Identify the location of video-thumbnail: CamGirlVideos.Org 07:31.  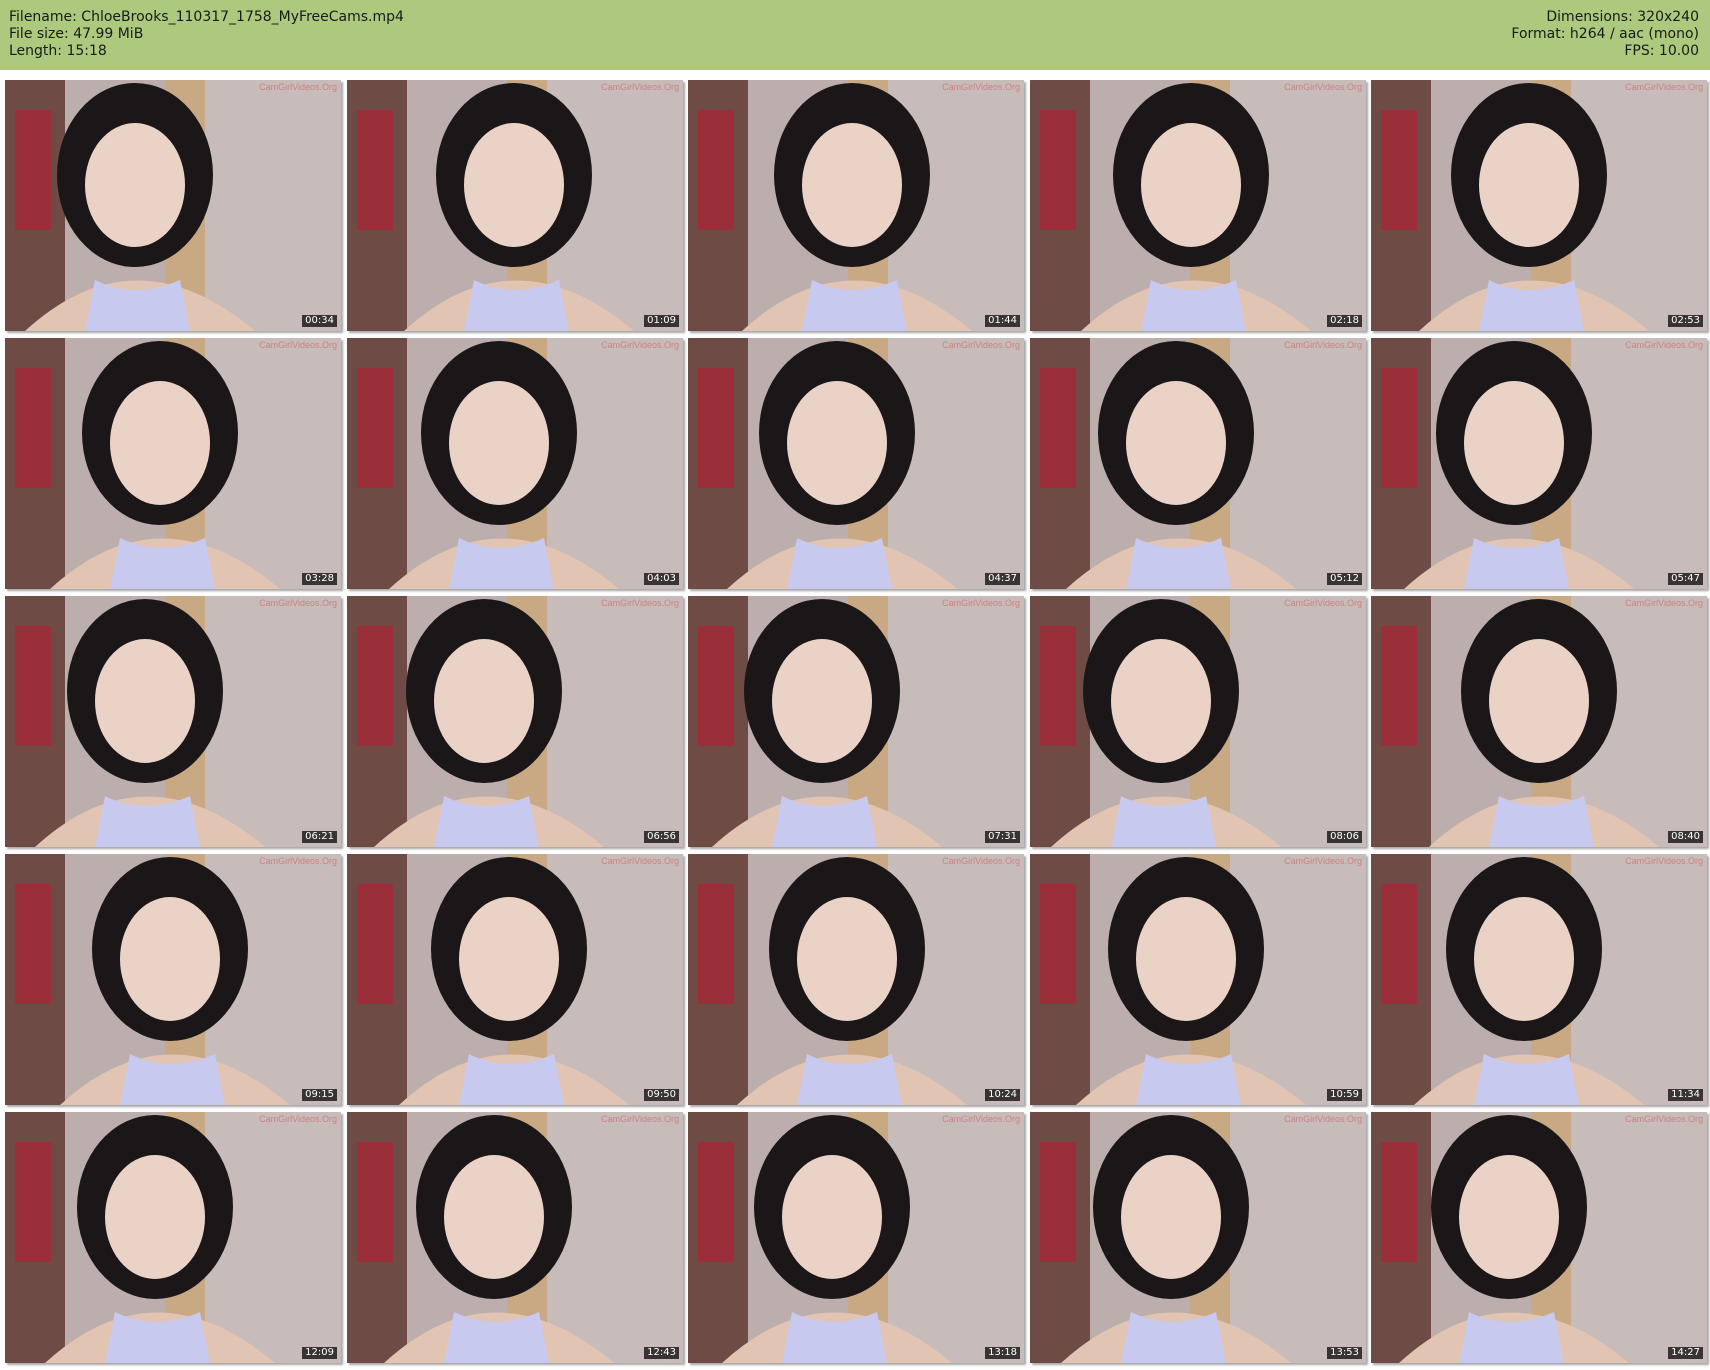
(856, 721).